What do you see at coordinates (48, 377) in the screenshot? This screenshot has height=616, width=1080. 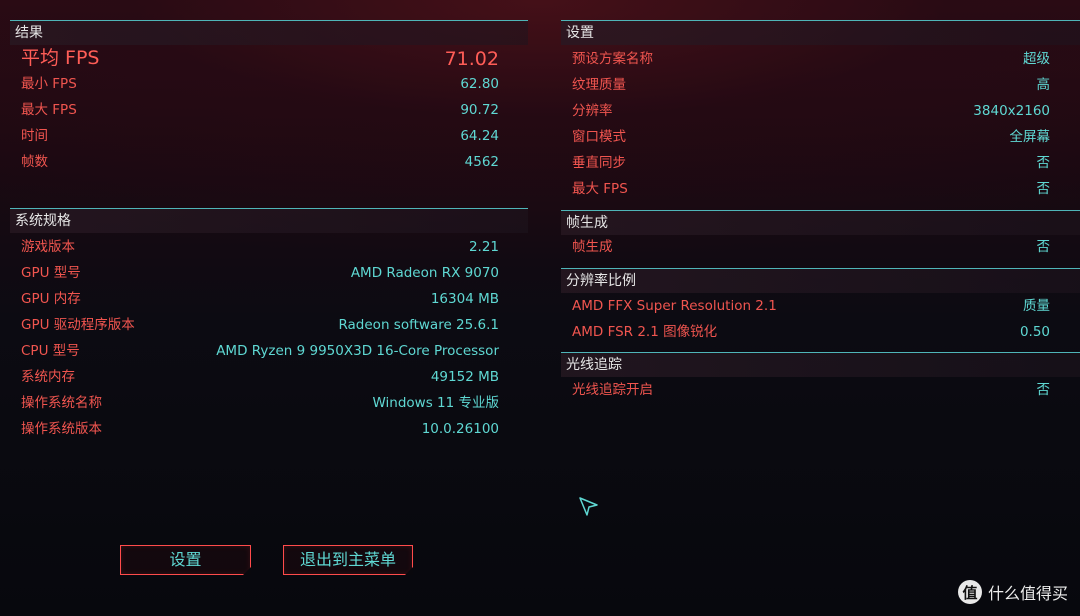 I see `spec-label: 系统内存` at bounding box center [48, 377].